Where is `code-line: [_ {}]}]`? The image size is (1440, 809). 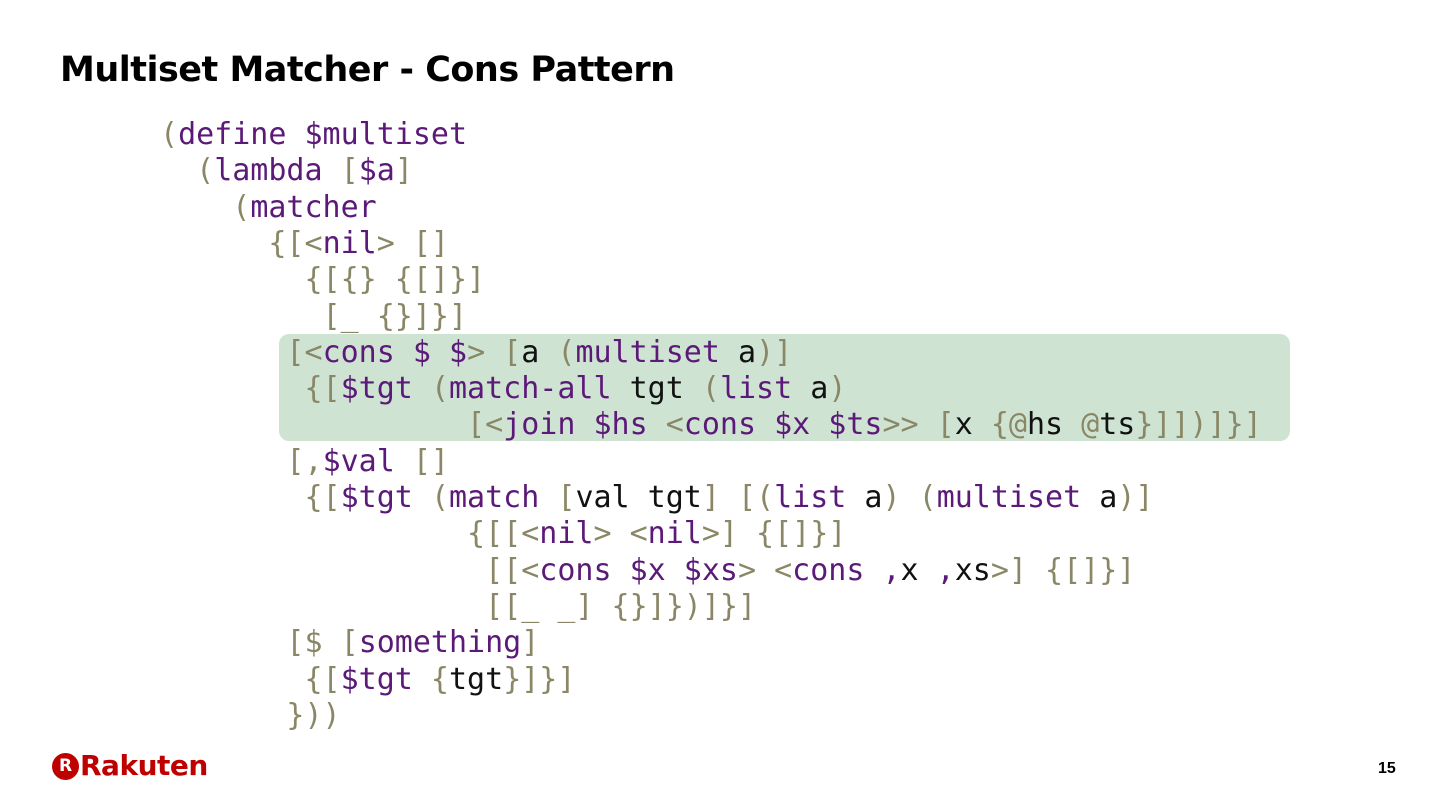 code-line: [_ {}]}] is located at coordinates (314, 316).